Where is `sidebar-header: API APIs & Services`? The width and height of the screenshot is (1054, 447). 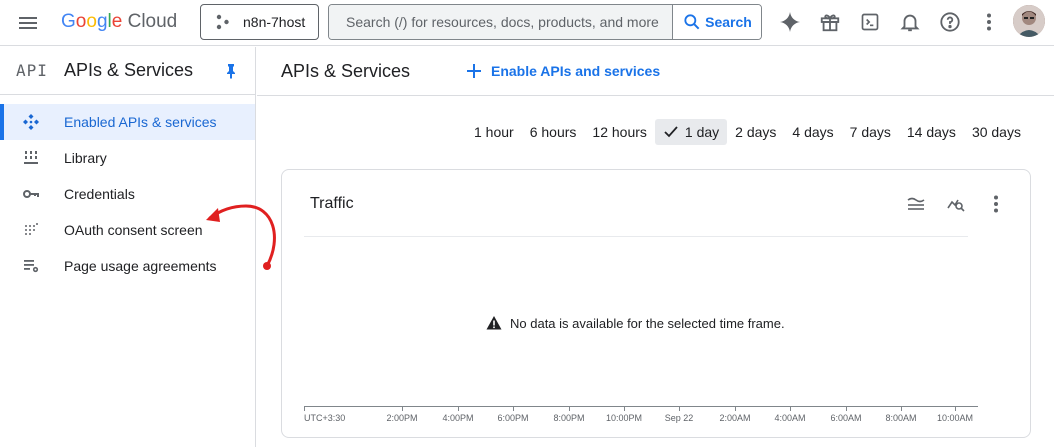 sidebar-header: API APIs & Services is located at coordinates (127, 71).